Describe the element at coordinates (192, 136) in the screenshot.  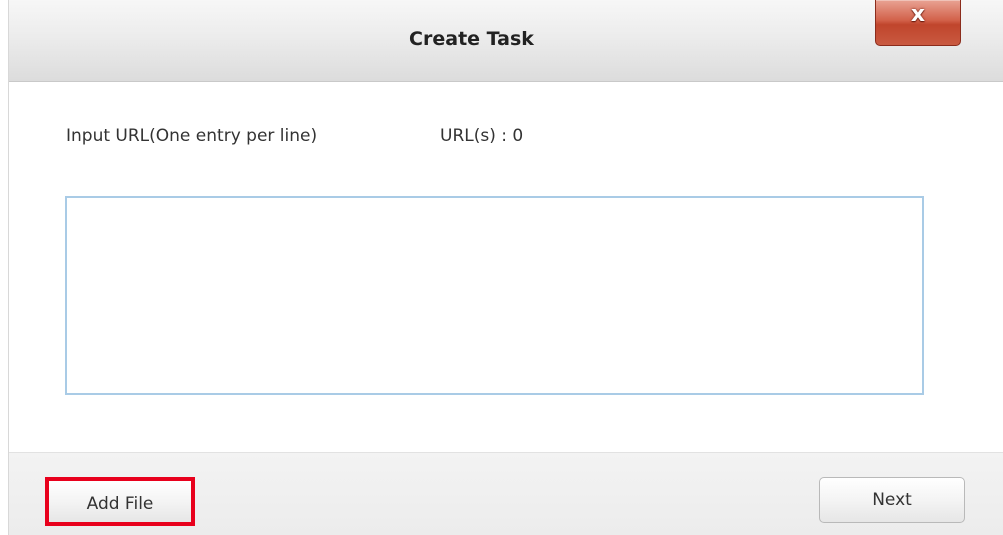
I see `url-input-label: Input URL(One entry per line)` at that location.